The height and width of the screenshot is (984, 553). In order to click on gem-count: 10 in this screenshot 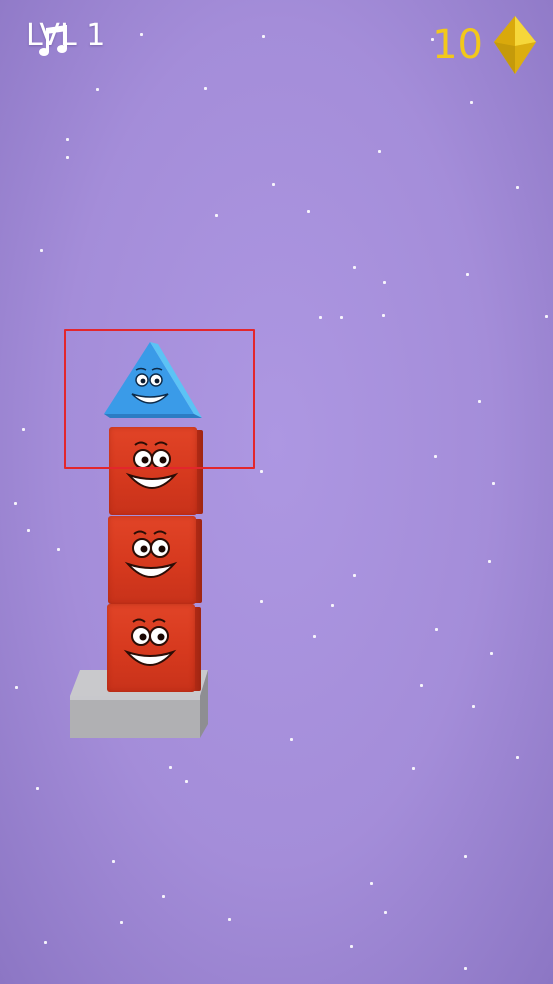, I will do `click(457, 45)`.